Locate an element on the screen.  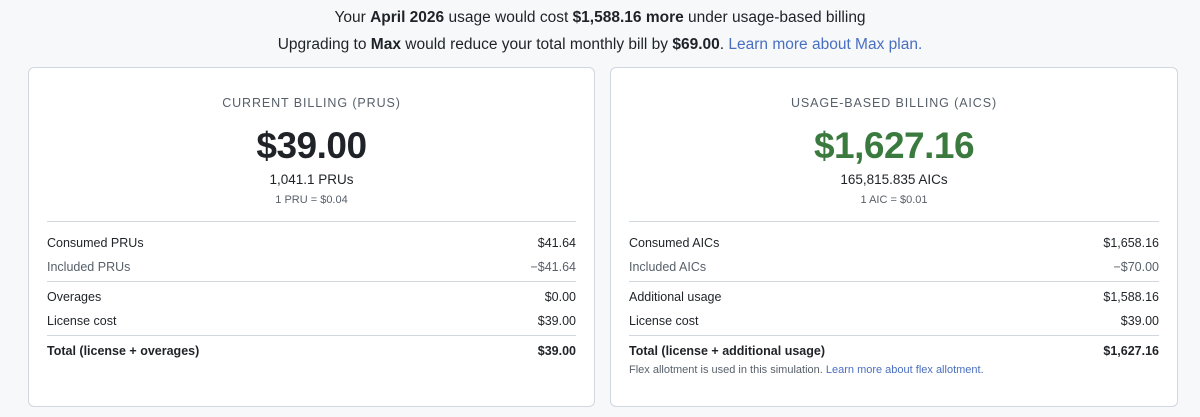
flex-allotment-link: Learn more about flex allotment. is located at coordinates (905, 370).